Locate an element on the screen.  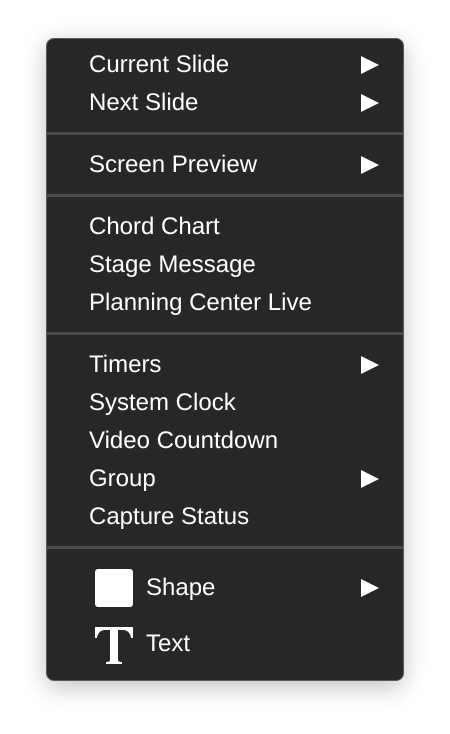
menu-item: Planning Center Live is located at coordinates (225, 303).